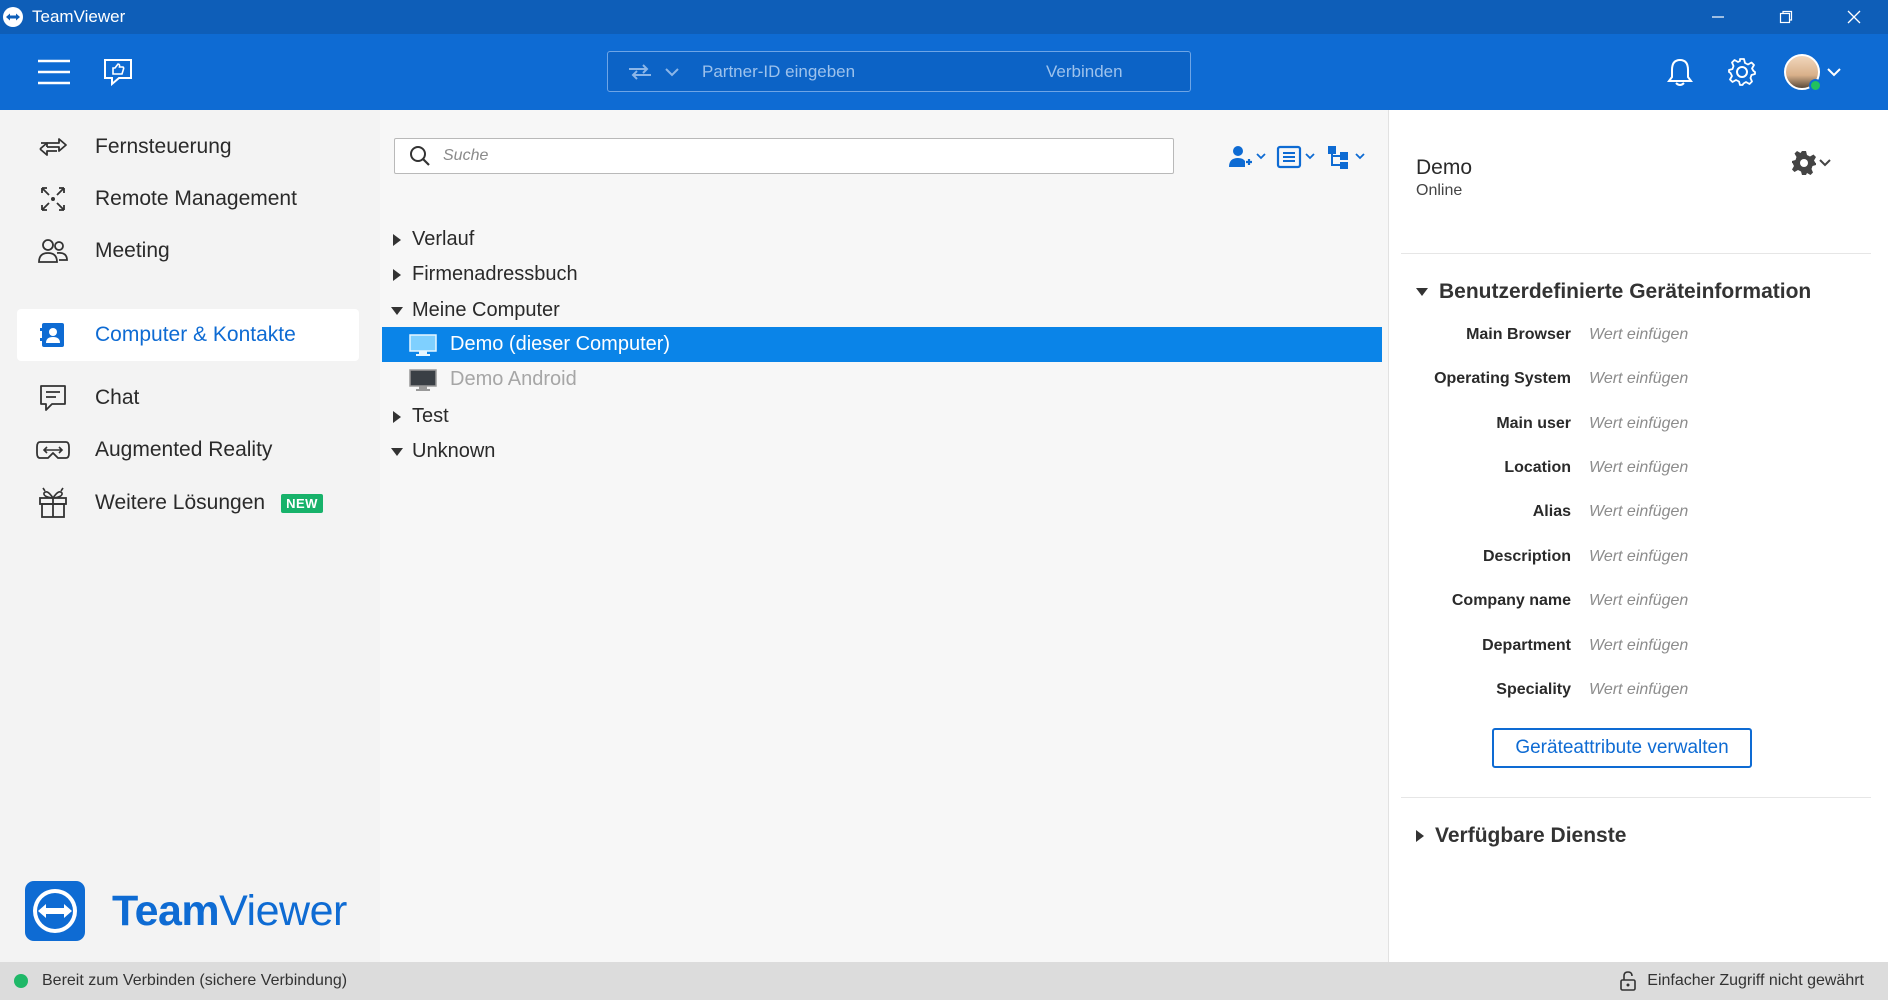 The height and width of the screenshot is (1000, 1888). I want to click on tree-item-demo-android: Demo Android, so click(882, 379).